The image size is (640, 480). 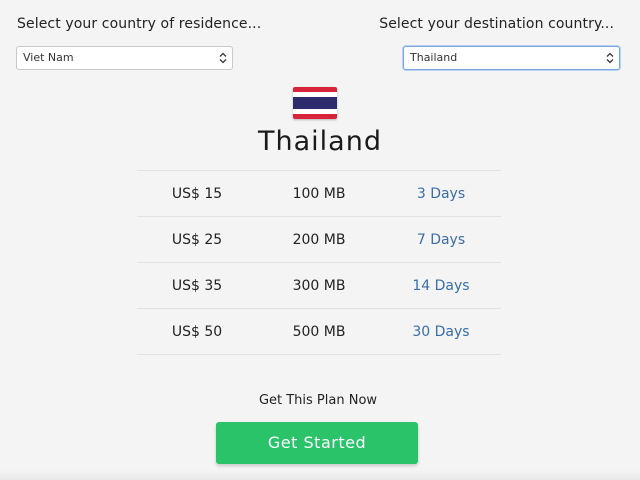 What do you see at coordinates (197, 193) in the screenshot?
I see `plan-price: US$ 15` at bounding box center [197, 193].